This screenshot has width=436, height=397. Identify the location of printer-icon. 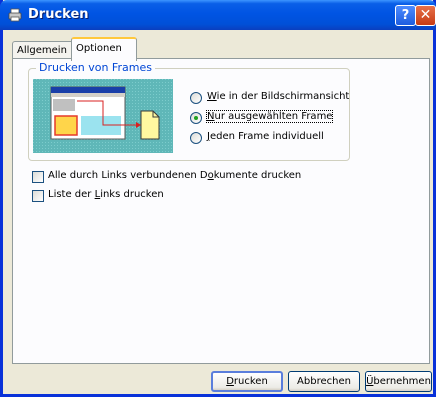
(15, 15).